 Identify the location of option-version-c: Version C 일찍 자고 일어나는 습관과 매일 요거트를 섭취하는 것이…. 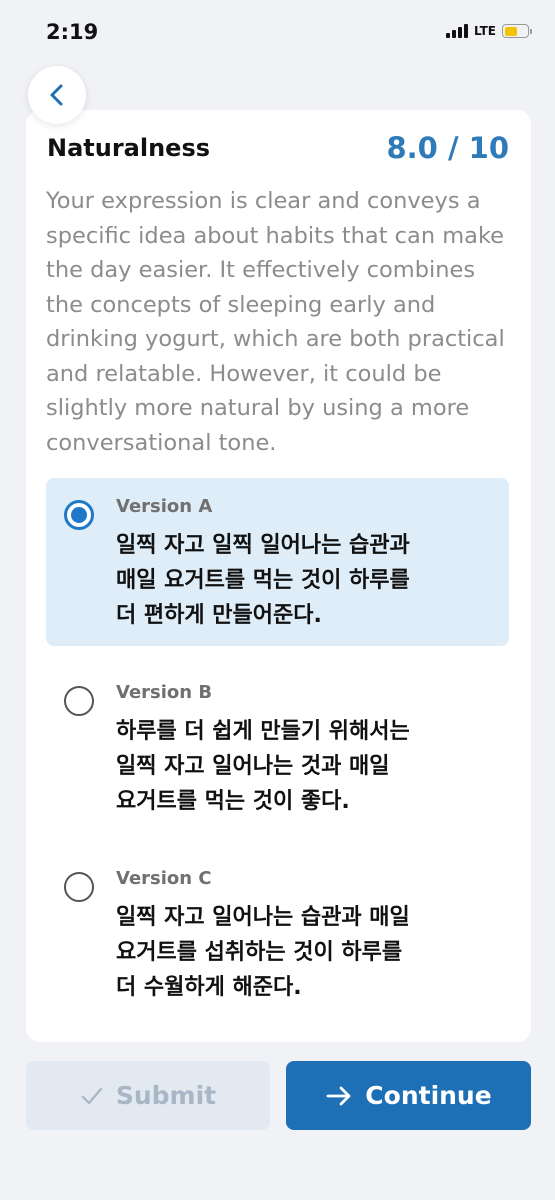
(277, 934).